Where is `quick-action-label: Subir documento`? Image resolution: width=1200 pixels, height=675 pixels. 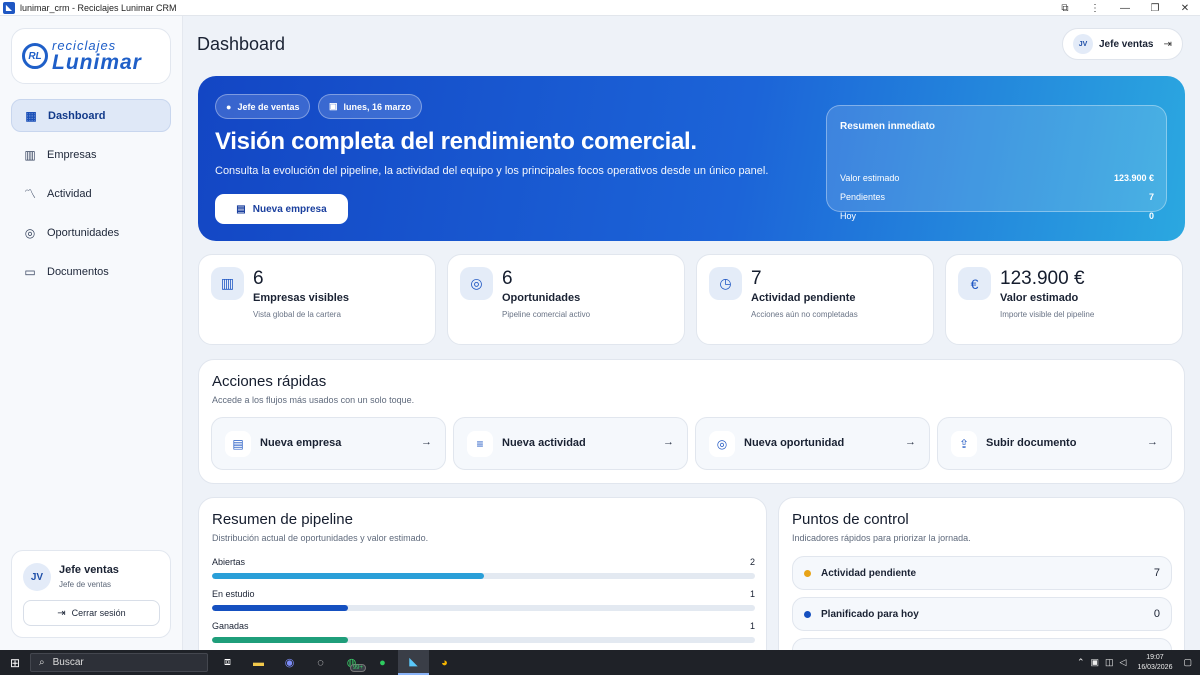 quick-action-label: Subir documento is located at coordinates (1031, 443).